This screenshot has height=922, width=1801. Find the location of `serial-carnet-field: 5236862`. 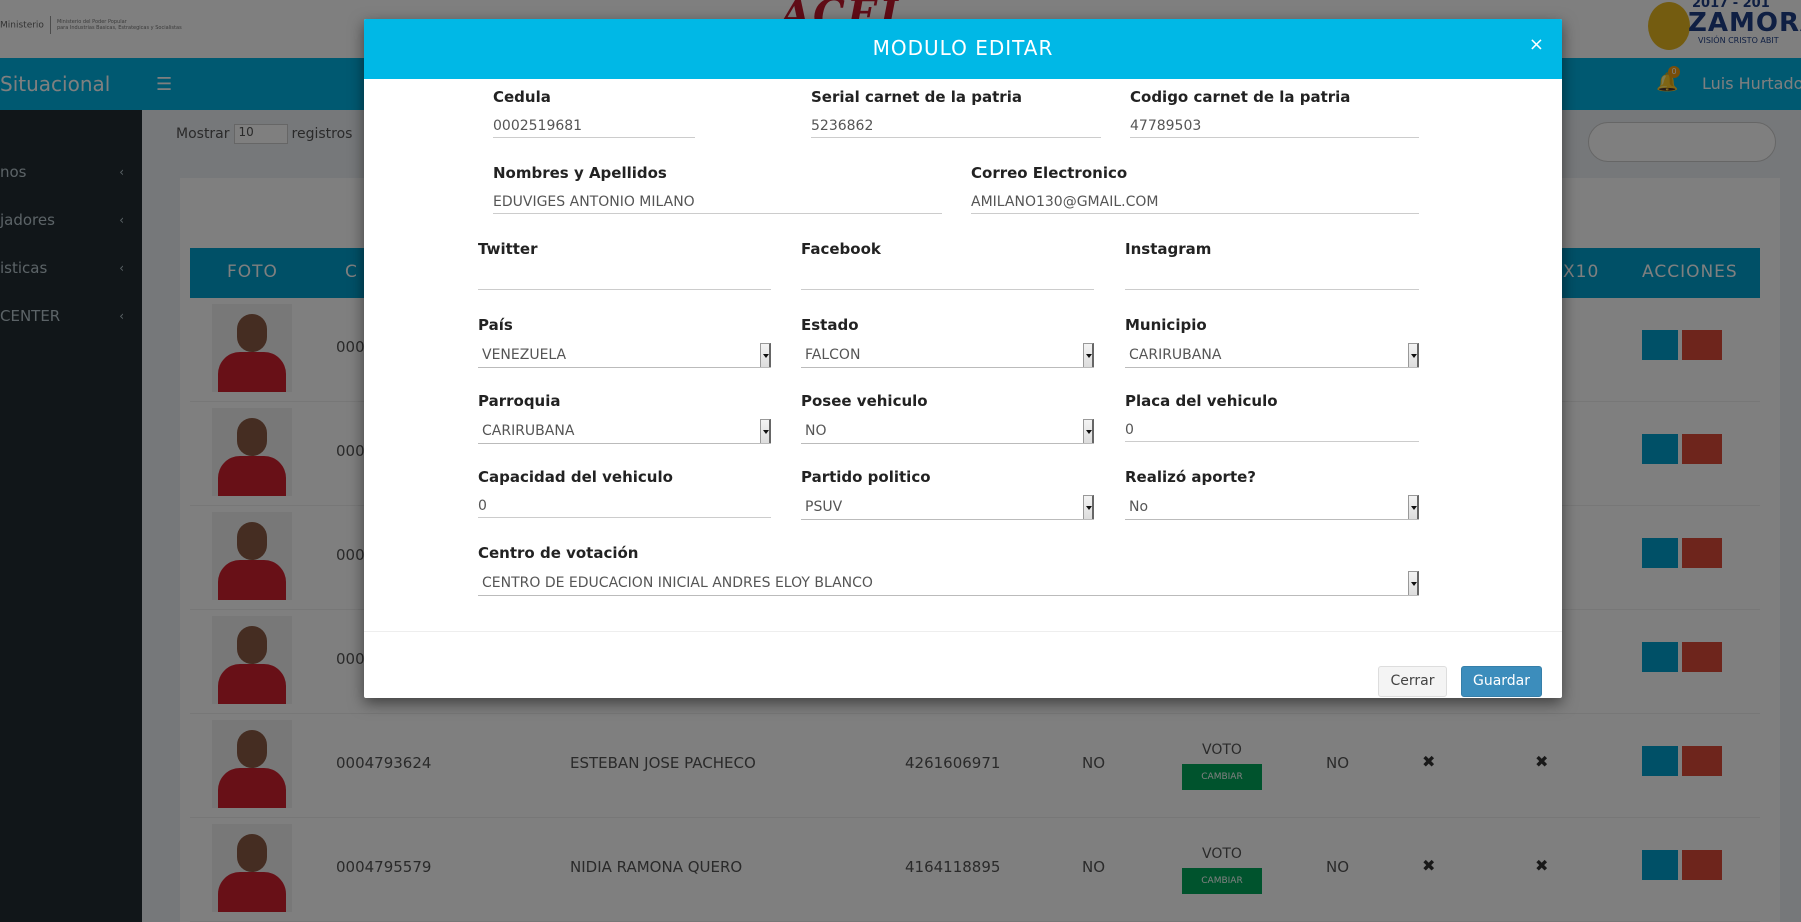

serial-carnet-field: 5236862 is located at coordinates (956, 126).